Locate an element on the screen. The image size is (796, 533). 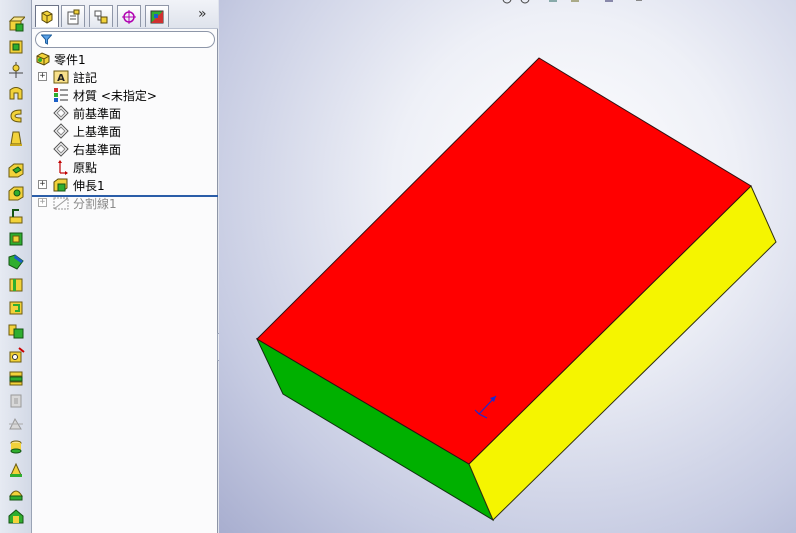
tree-item-material: 材質 <未指定> is located at coordinates (125, 95).